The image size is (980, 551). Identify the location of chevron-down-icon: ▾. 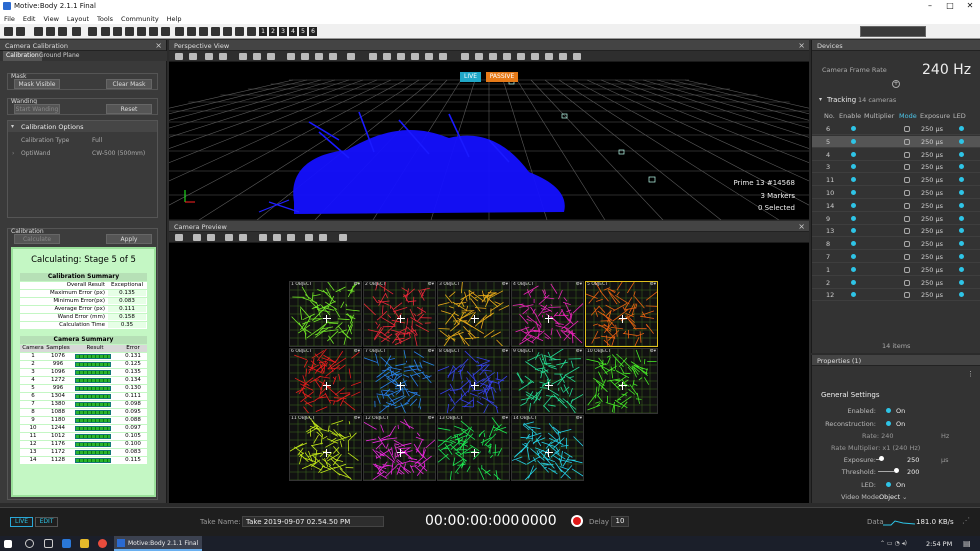
(820, 99).